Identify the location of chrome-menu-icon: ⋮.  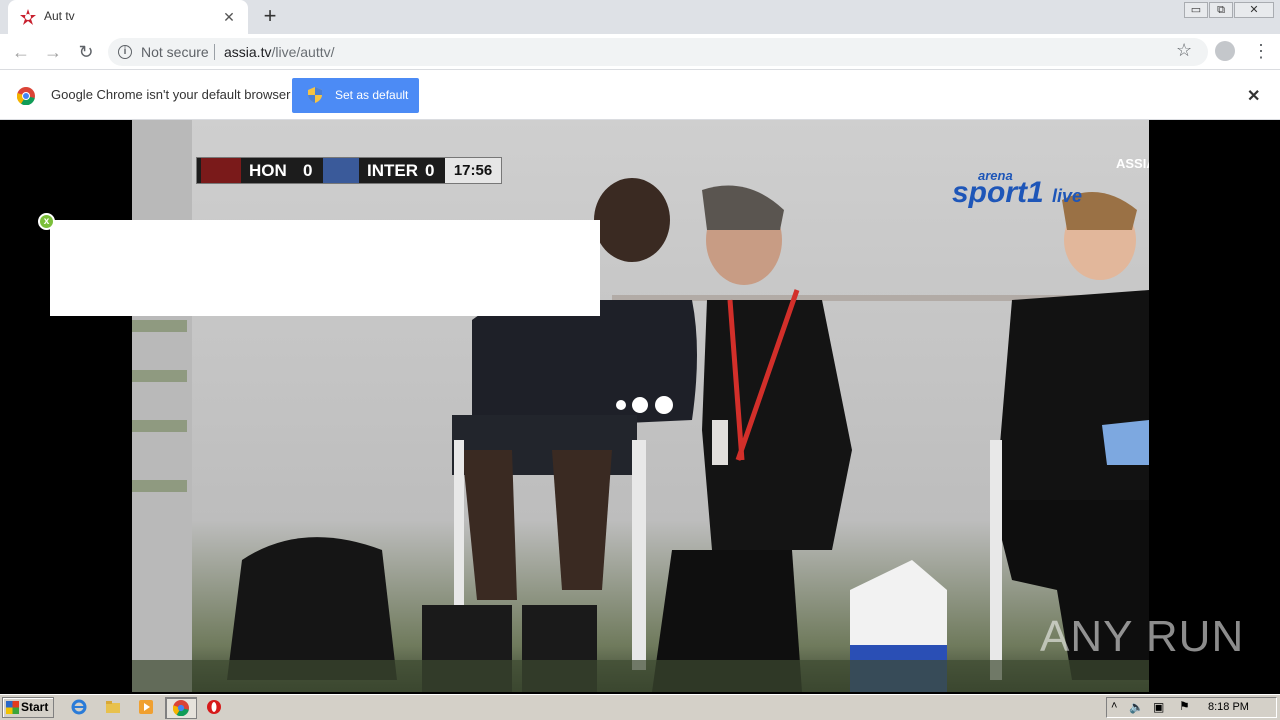
(1261, 51).